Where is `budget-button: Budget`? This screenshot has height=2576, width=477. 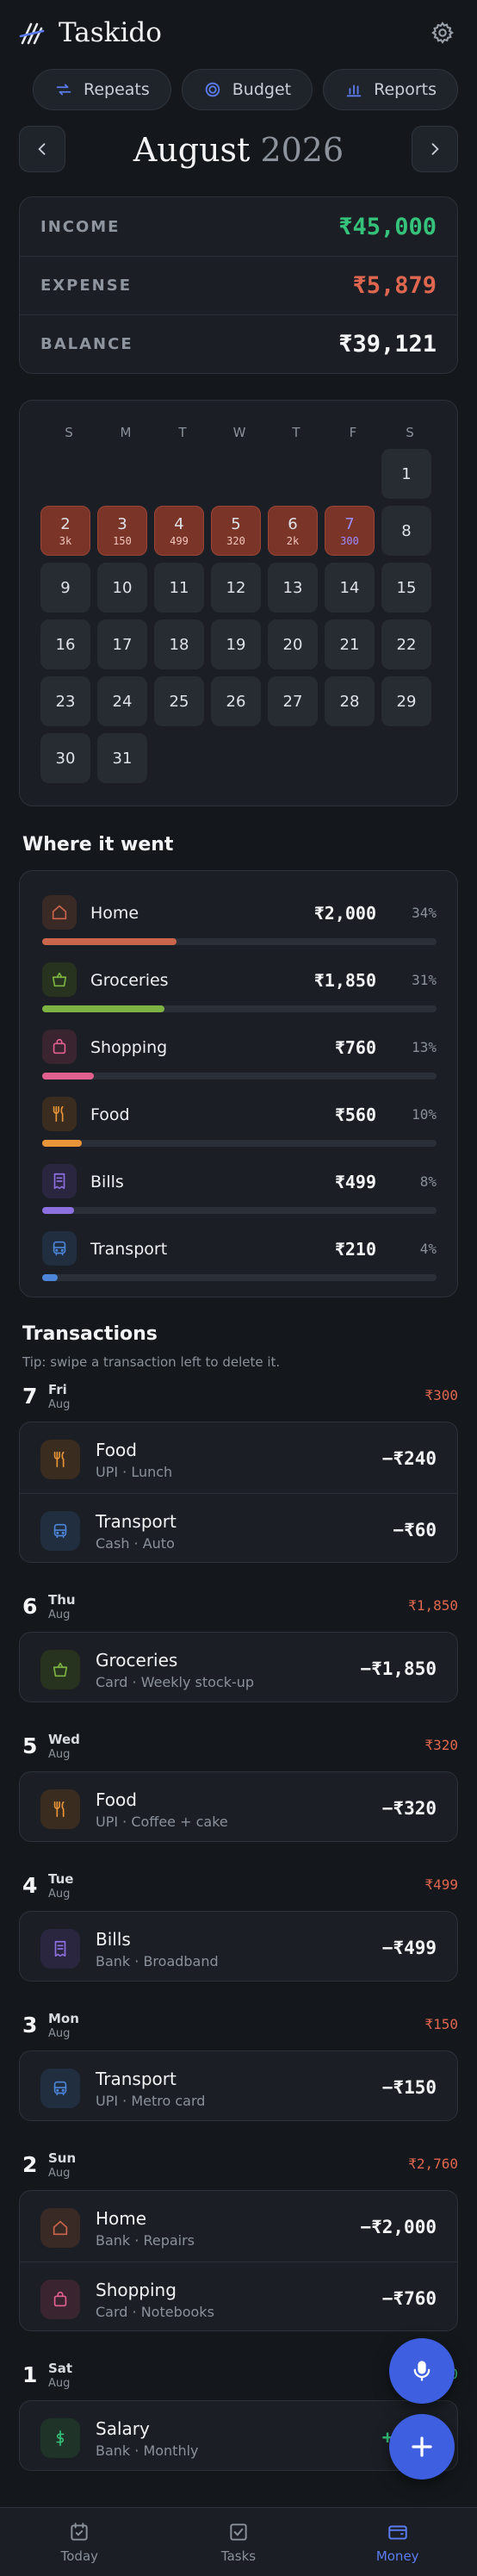
budget-button: Budget is located at coordinates (247, 90).